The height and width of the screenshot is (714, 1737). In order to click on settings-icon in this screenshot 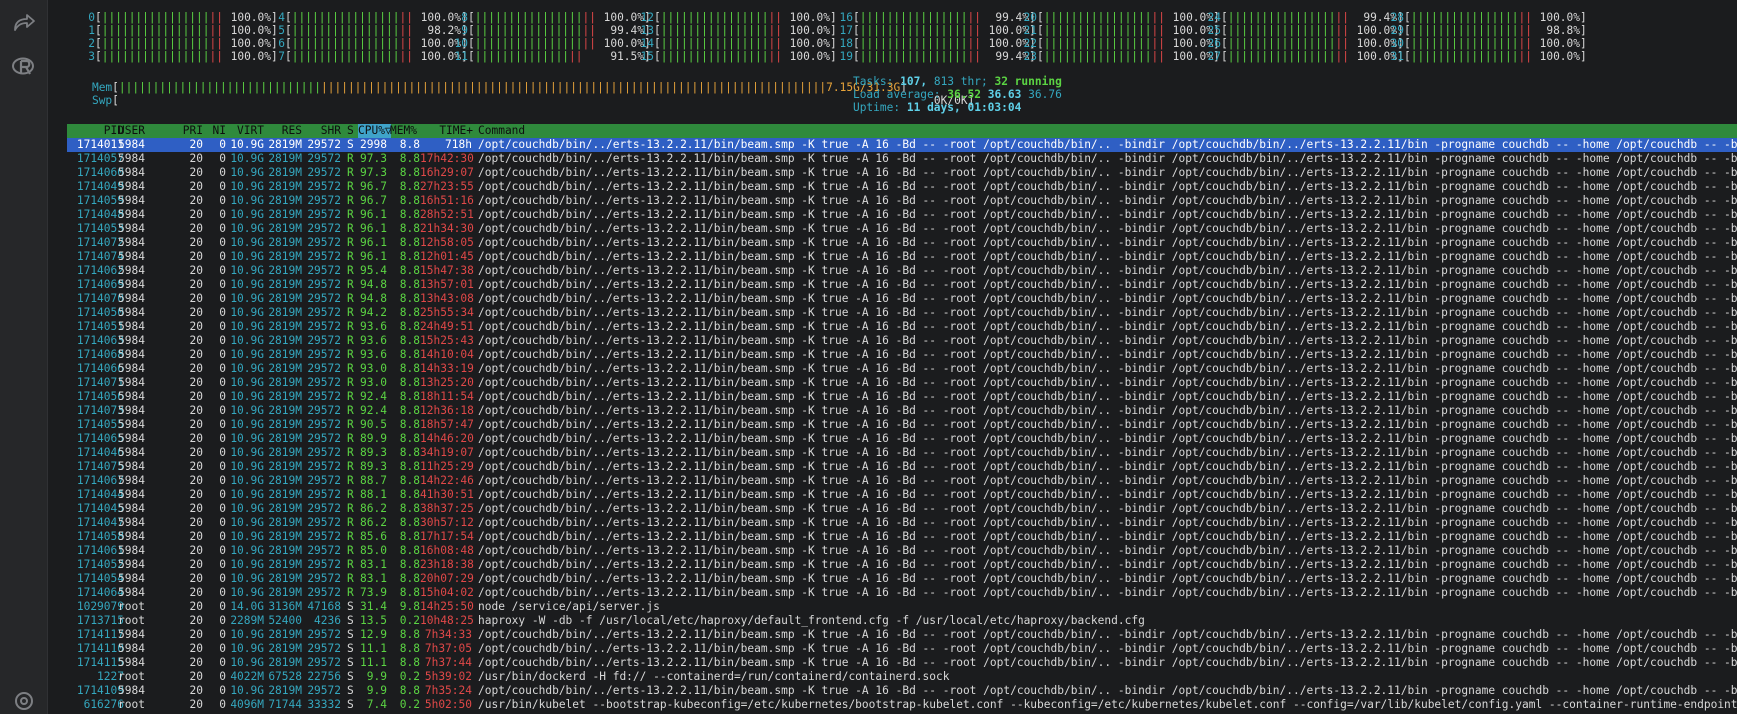, I will do `click(24, 701)`.